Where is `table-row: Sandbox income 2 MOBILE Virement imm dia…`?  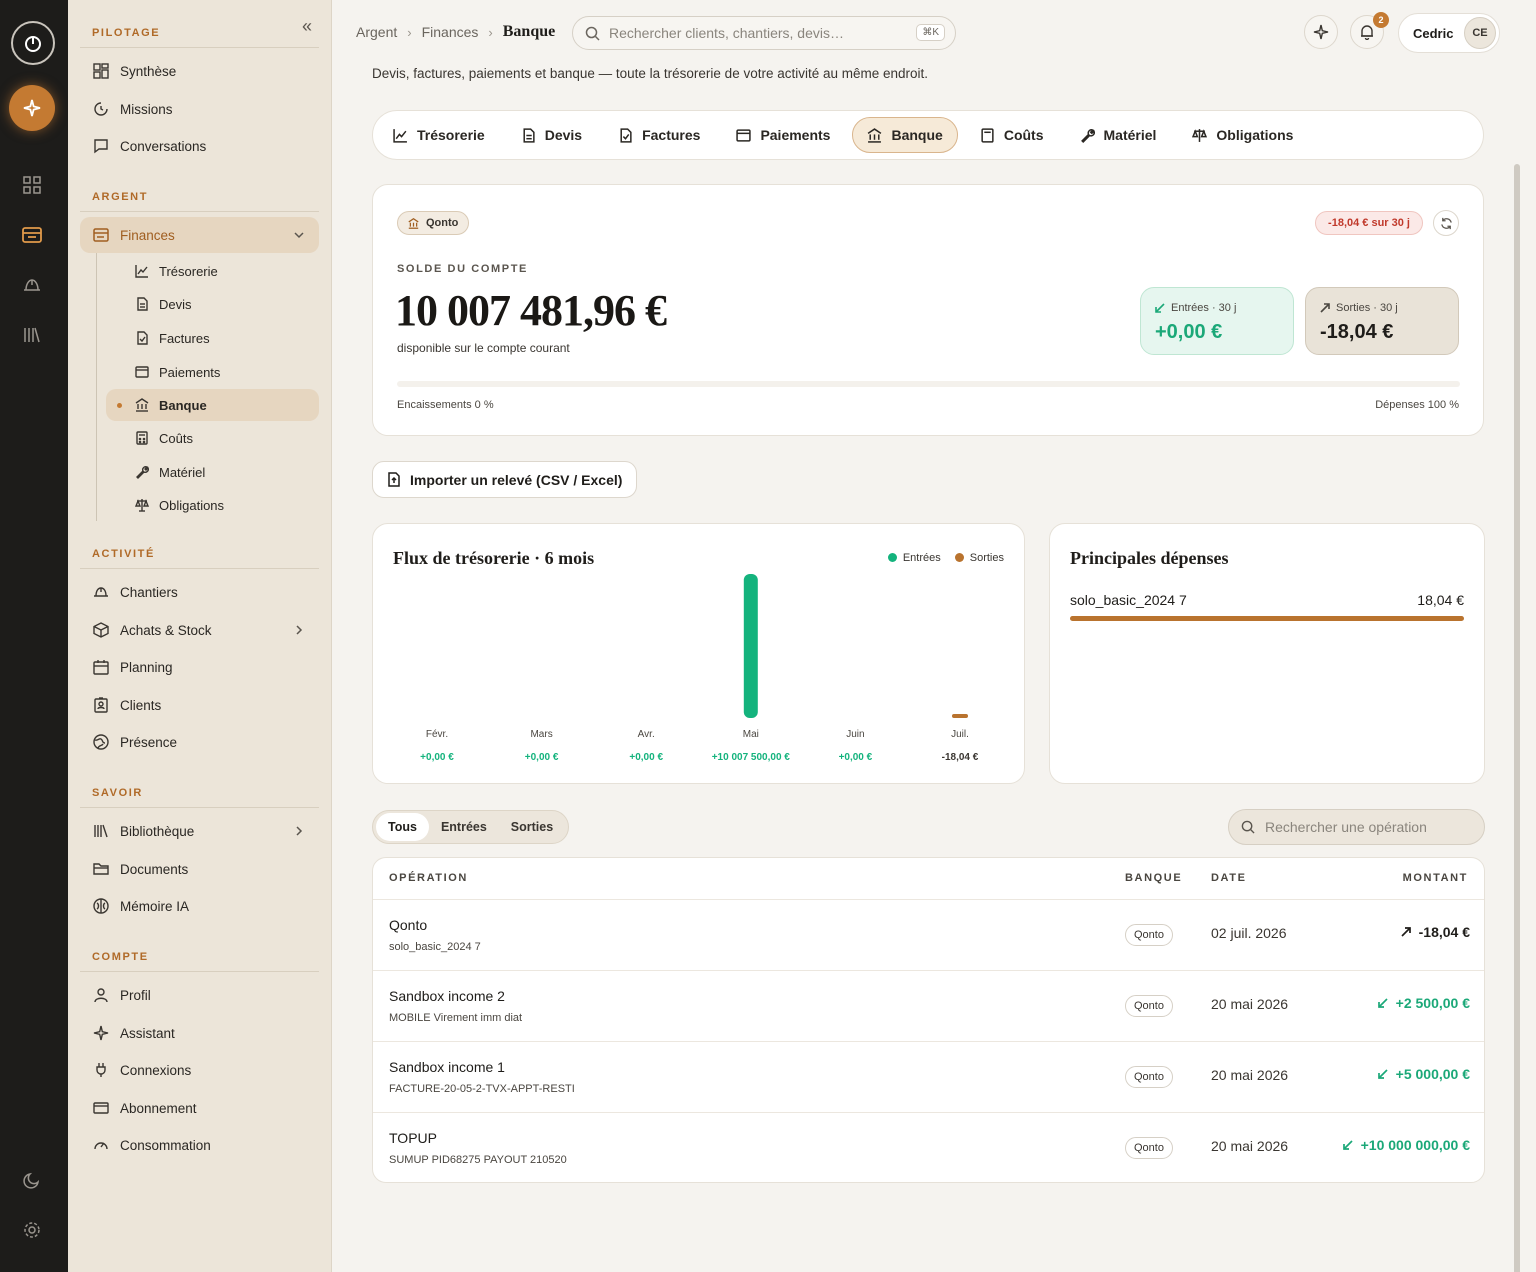 table-row: Sandbox income 2 MOBILE Virement imm dia… is located at coordinates (928, 1005).